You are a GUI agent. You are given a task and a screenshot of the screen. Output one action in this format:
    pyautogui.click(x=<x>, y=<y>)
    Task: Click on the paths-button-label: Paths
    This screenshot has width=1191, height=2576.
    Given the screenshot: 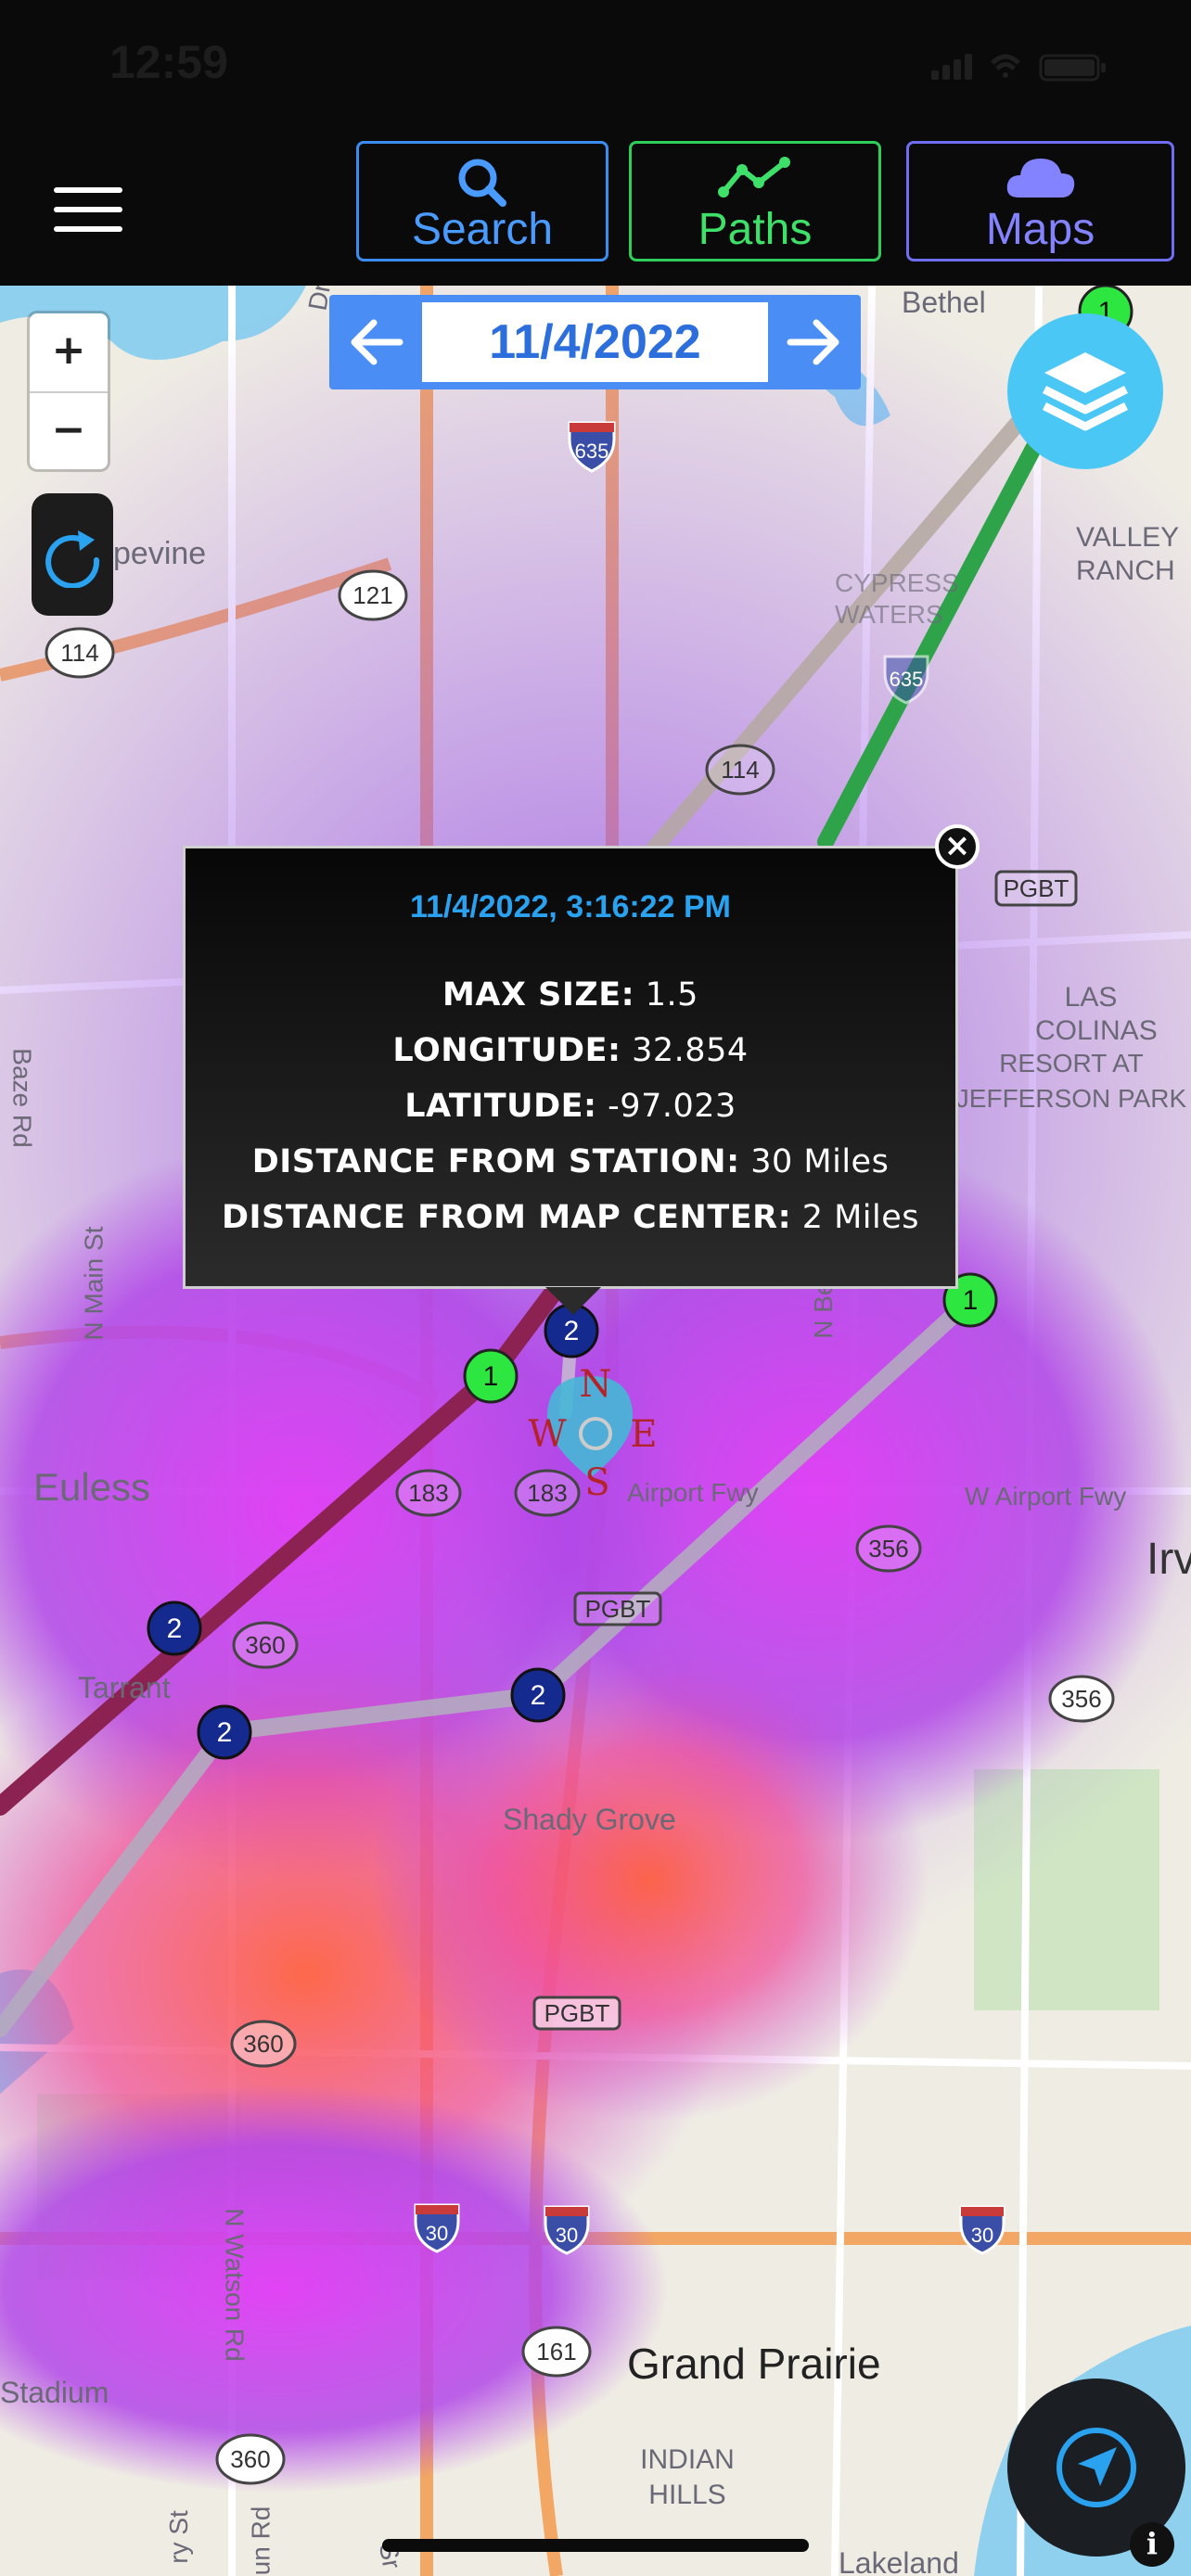 What is the action you would take?
    pyautogui.click(x=755, y=229)
    